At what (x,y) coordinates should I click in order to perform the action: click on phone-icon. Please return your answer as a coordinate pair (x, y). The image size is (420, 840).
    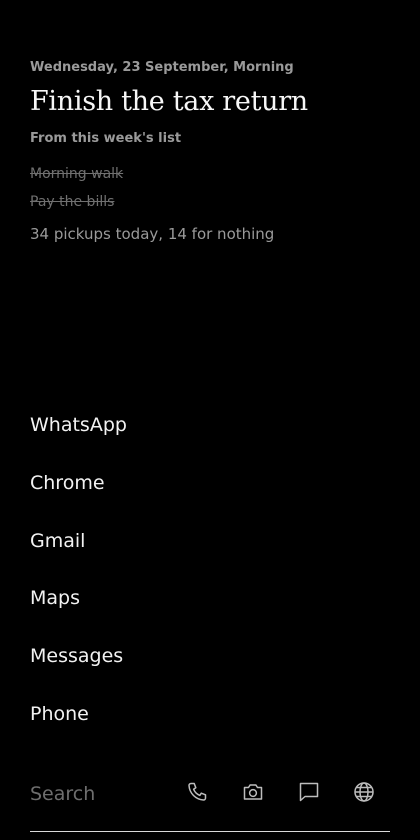
    Looking at the image, I should click on (198, 792).